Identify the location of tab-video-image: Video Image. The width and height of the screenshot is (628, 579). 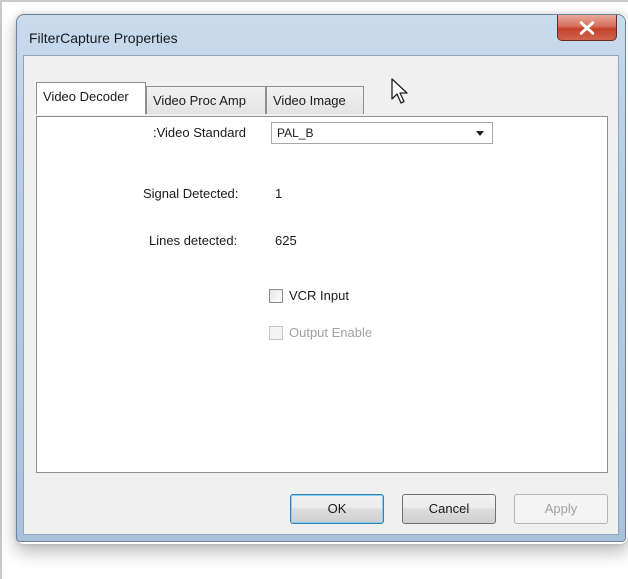
(315, 100).